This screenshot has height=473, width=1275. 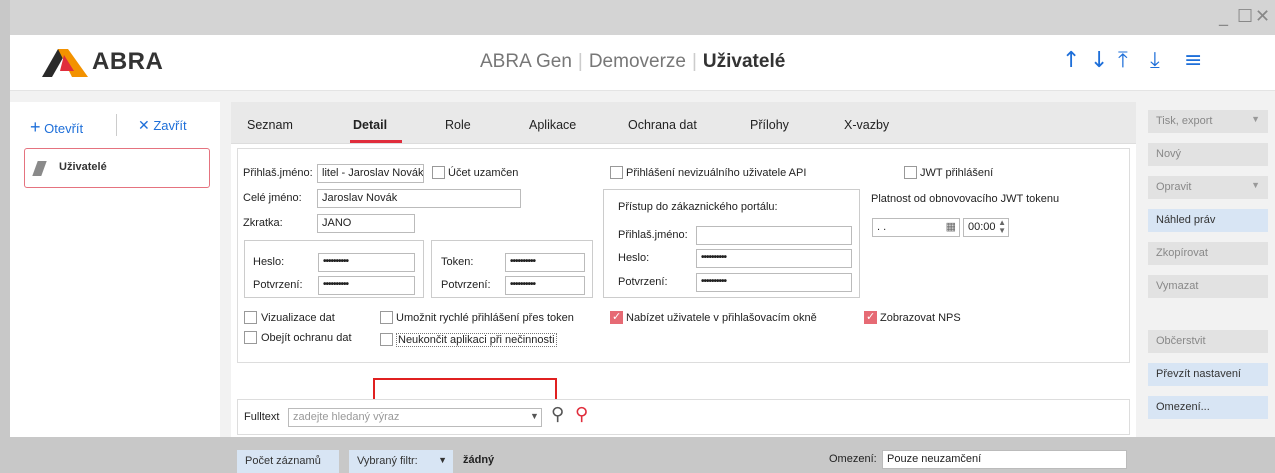 I want to click on confirm-password-field: ••••••••••, so click(x=366, y=285).